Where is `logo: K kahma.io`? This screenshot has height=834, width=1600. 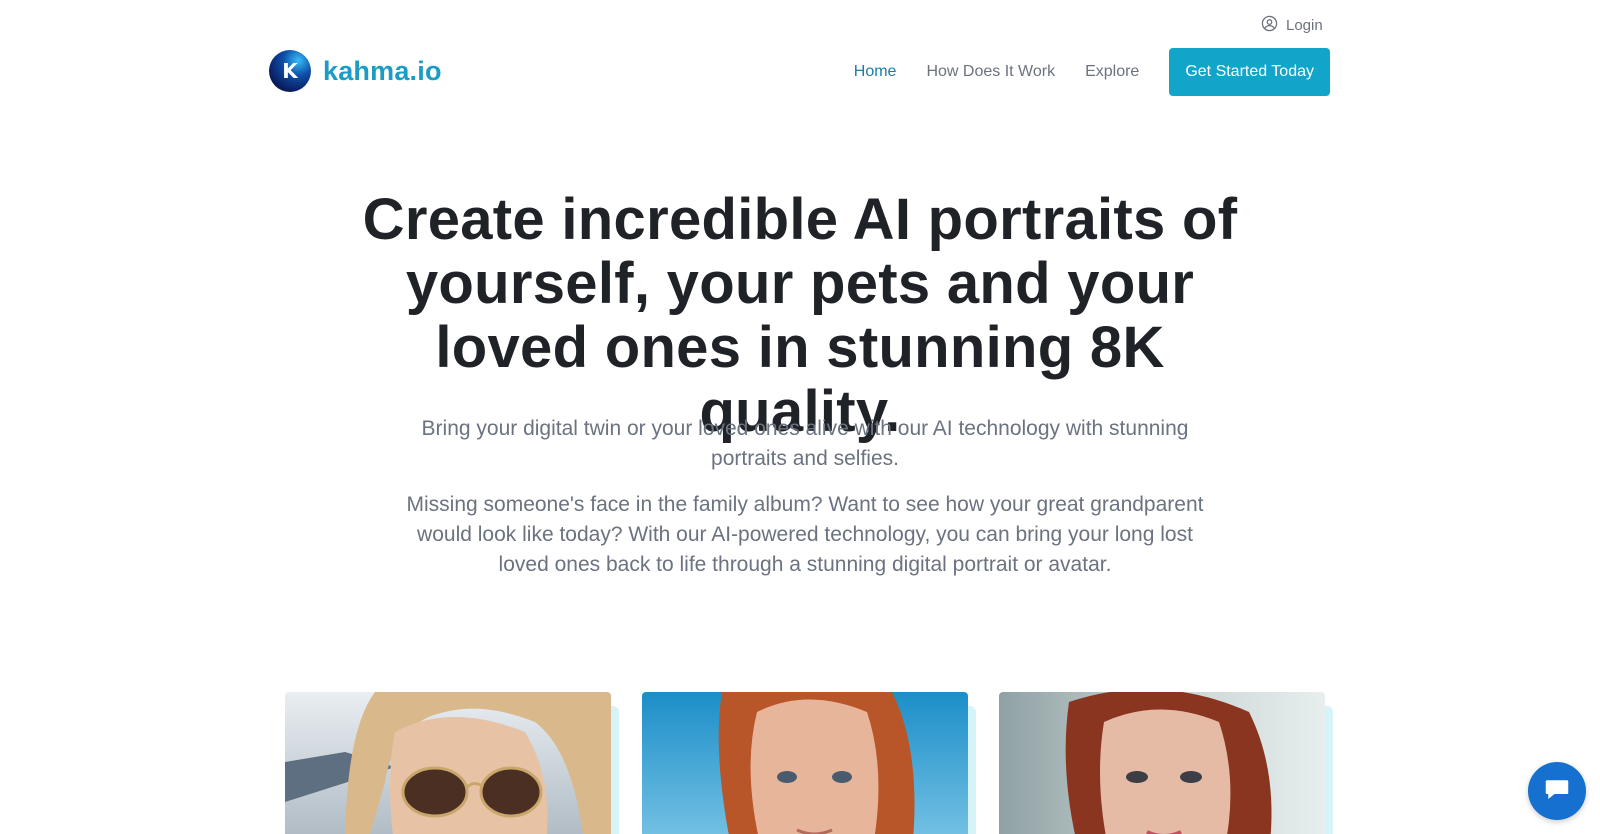 logo: K kahma.io is located at coordinates (355, 71).